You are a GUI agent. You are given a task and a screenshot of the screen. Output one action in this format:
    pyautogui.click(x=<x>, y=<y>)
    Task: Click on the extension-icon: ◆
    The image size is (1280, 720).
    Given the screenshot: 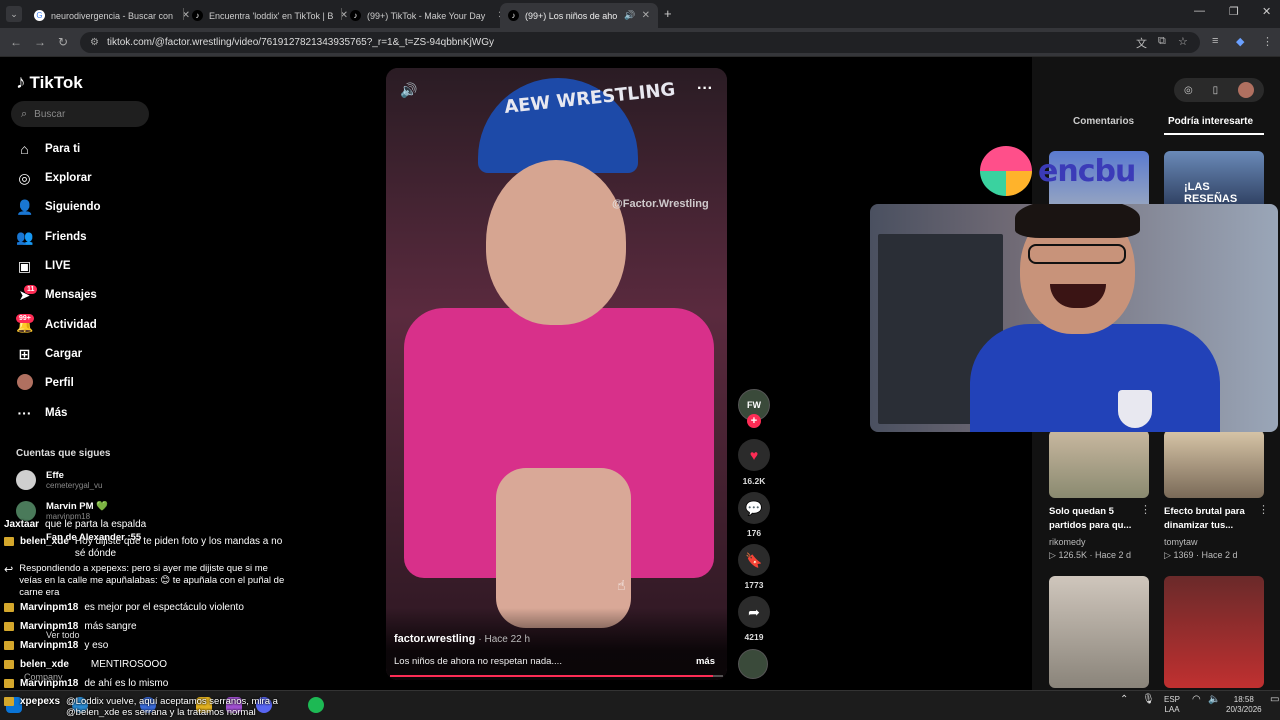 What is the action you would take?
    pyautogui.click(x=1240, y=41)
    